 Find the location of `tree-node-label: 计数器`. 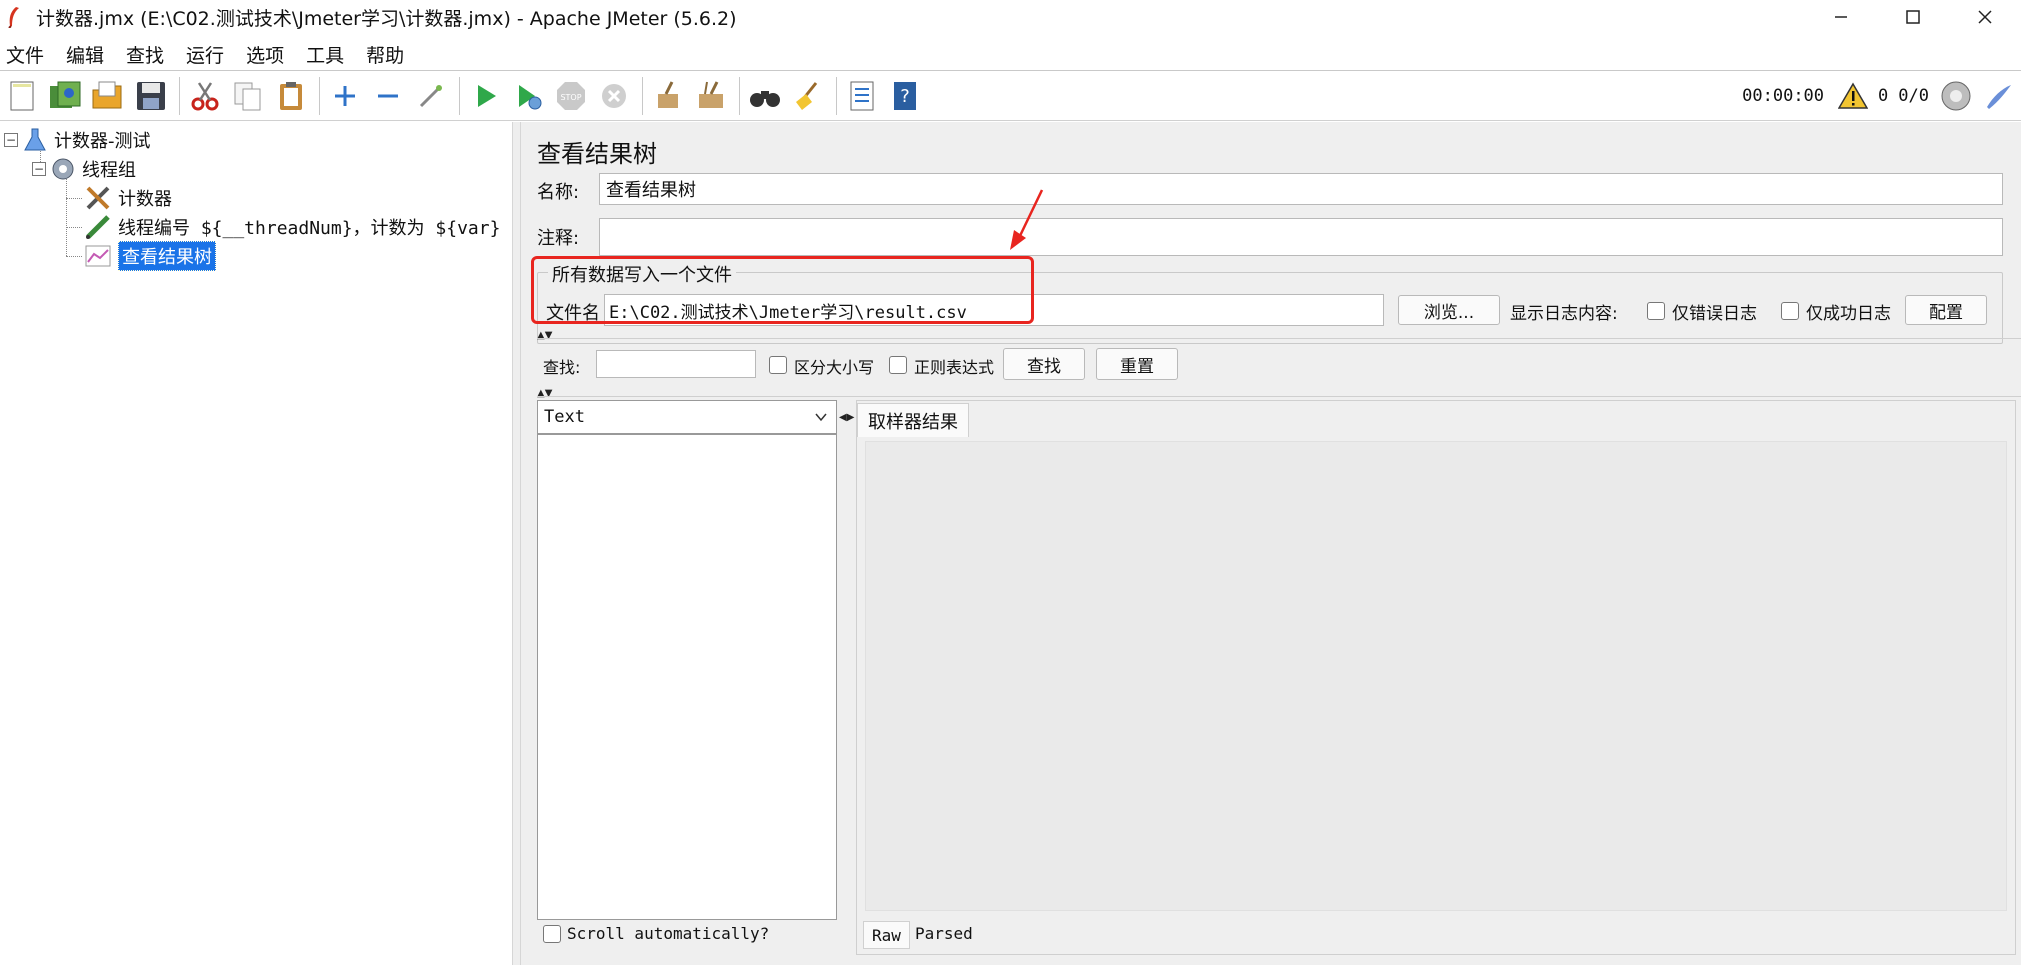

tree-node-label: 计数器 is located at coordinates (145, 199).